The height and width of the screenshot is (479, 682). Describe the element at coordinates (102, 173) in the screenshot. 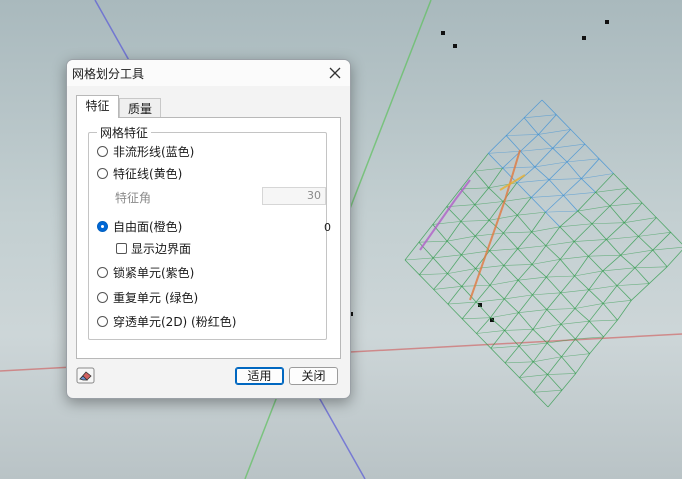

I see `radio-feature-line` at that location.